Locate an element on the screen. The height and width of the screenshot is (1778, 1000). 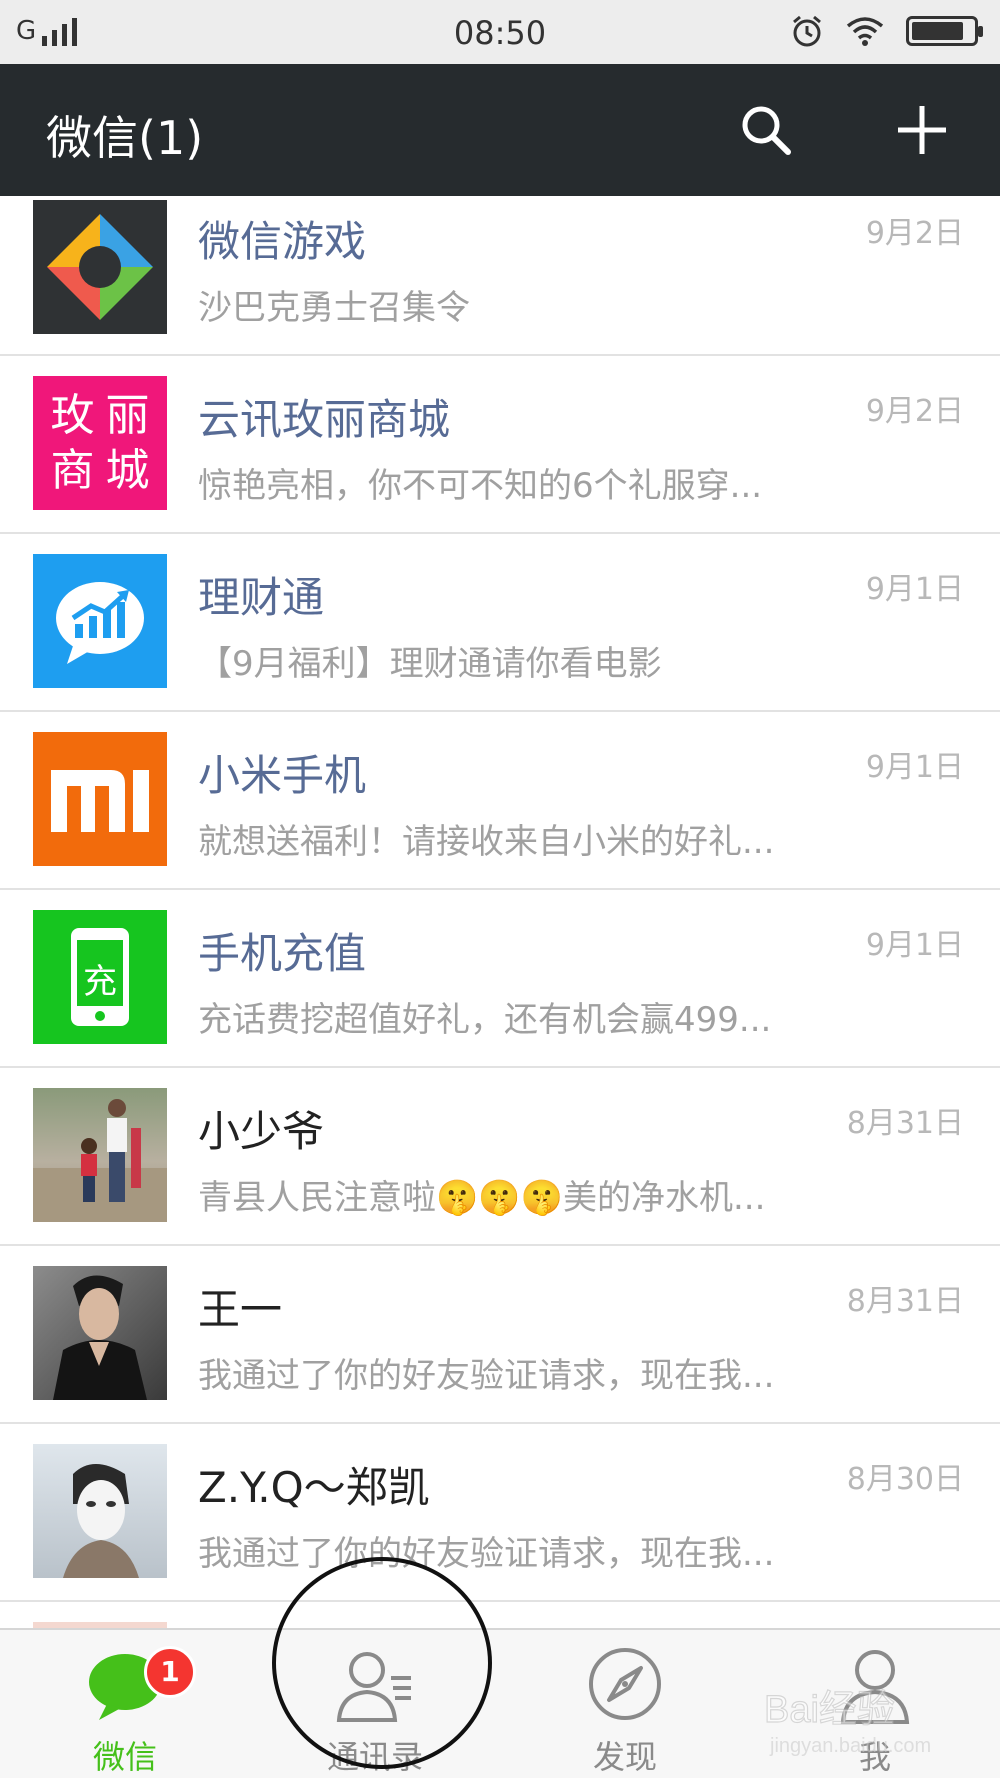
chat-name: Z.Y.Q～郑凯 is located at coordinates (314, 1487).